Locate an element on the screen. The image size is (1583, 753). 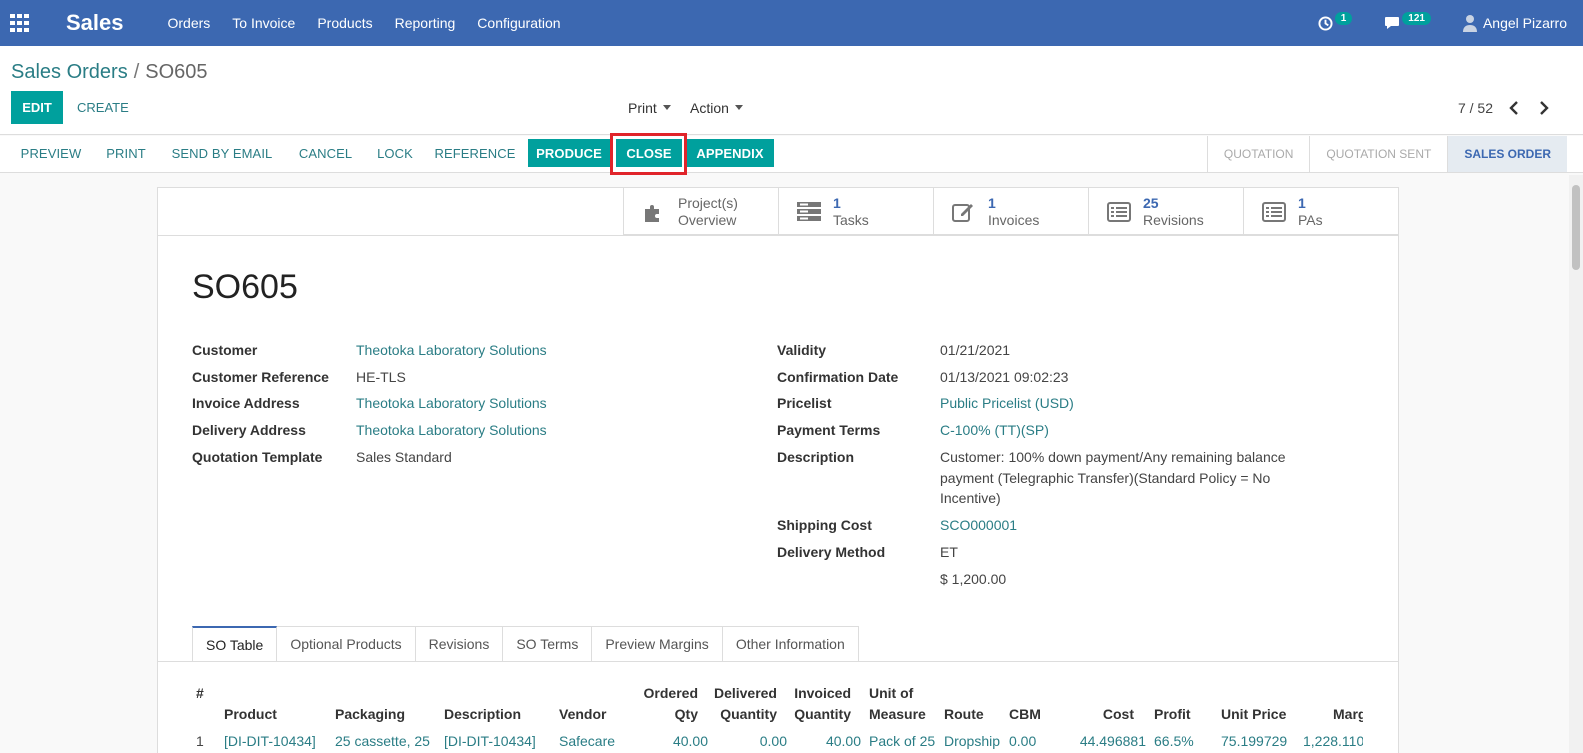
validity-value: 01/21/2021 is located at coordinates (975, 350).